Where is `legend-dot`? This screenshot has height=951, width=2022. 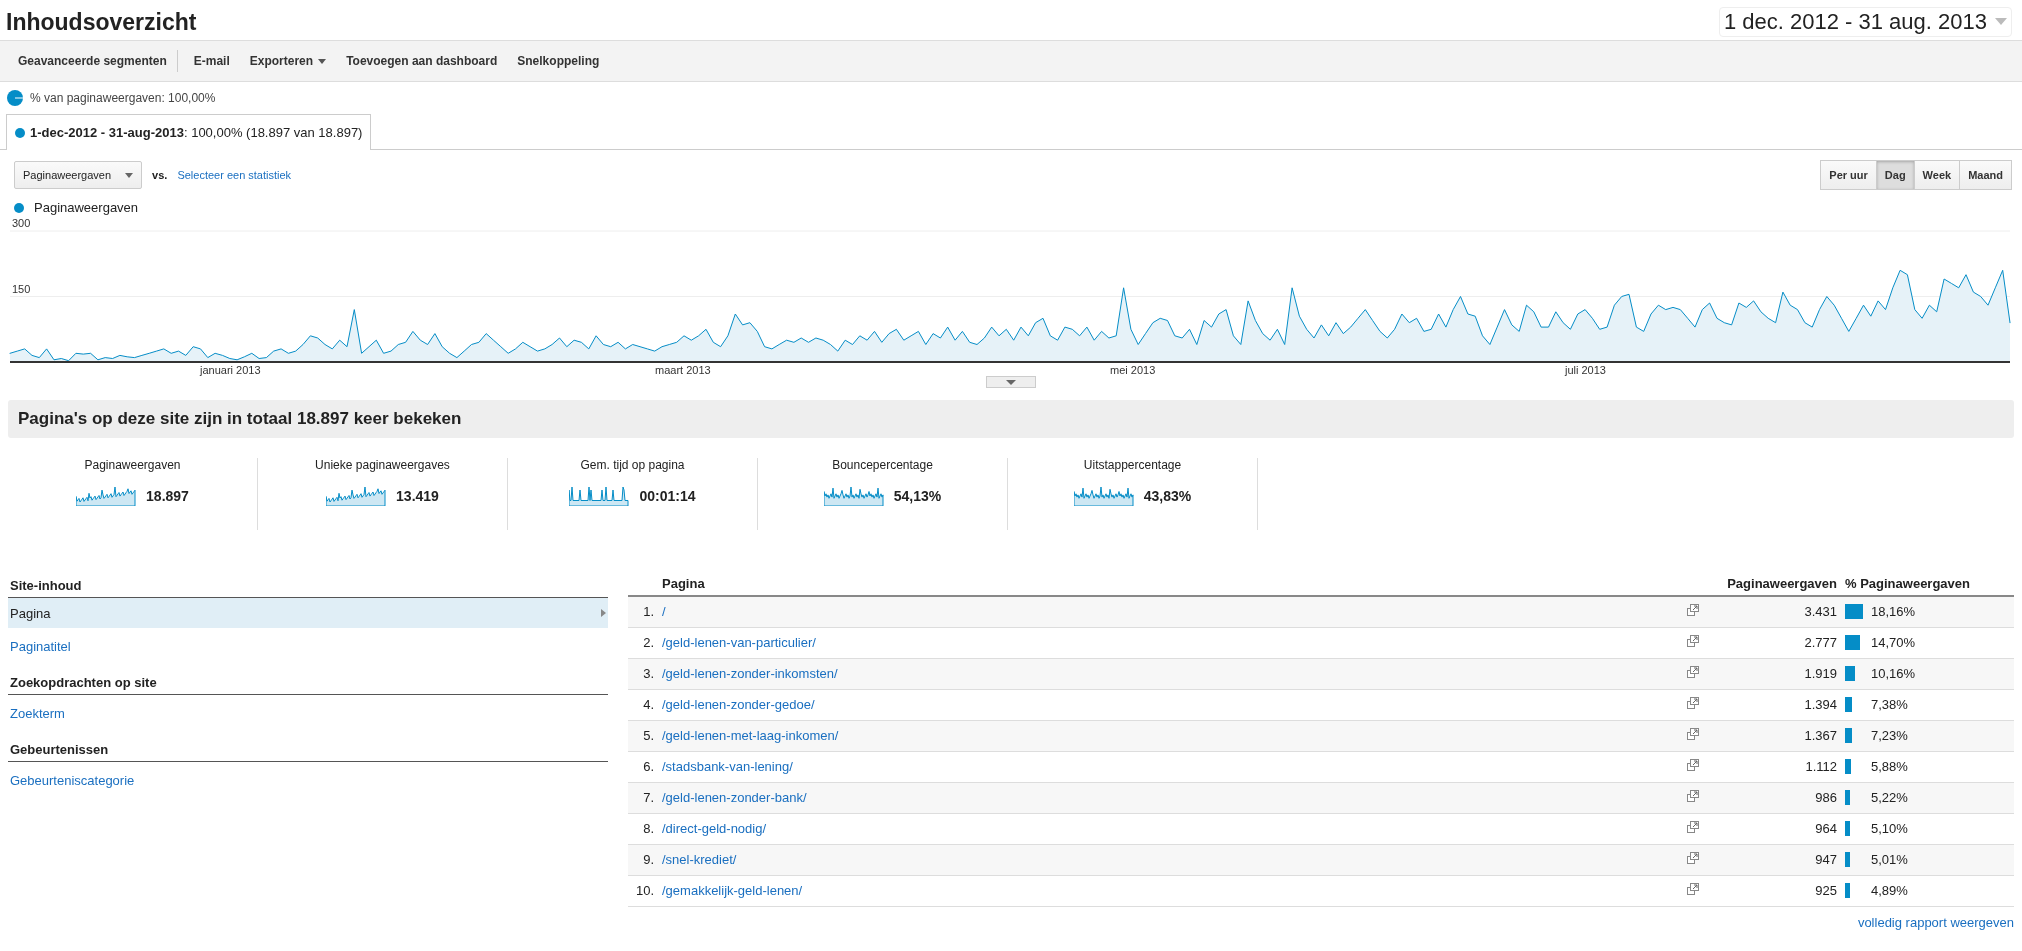
legend-dot is located at coordinates (19, 207).